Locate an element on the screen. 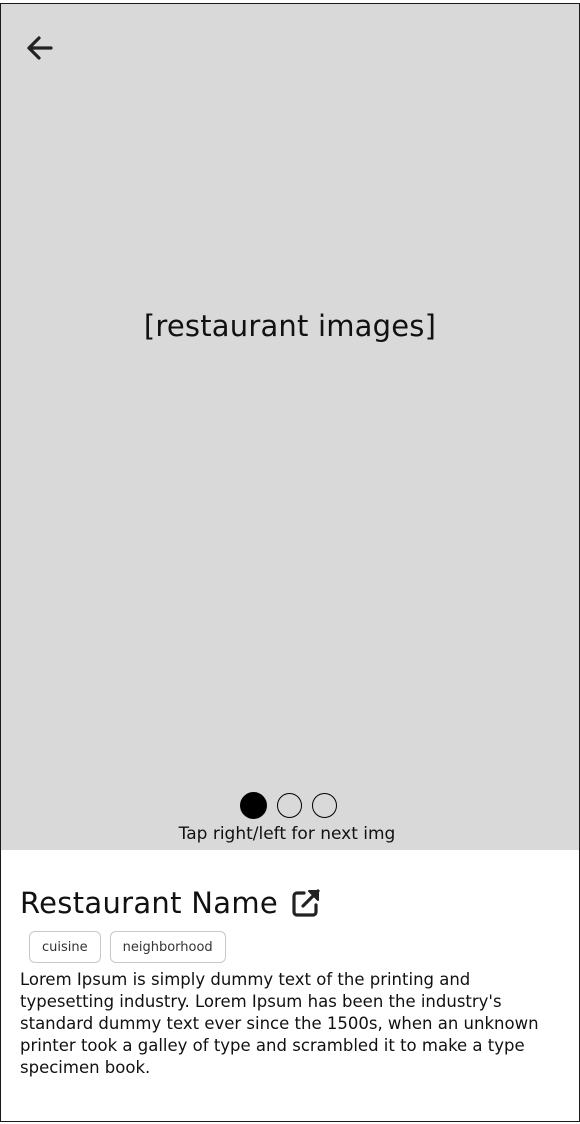 The image size is (580, 1124). external-link-button is located at coordinates (306, 903).